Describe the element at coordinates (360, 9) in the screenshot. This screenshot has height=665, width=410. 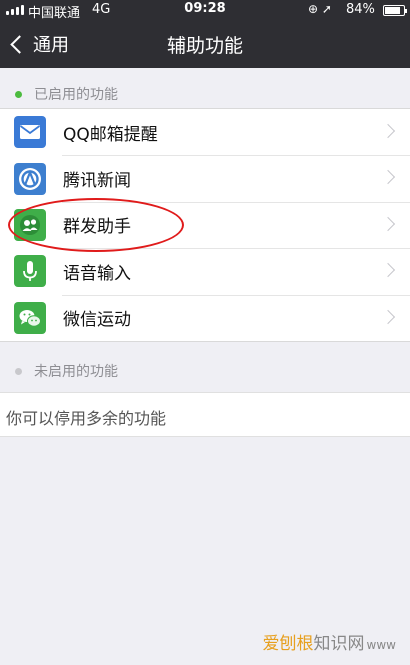
I see `battery-percentage: 84%` at that location.